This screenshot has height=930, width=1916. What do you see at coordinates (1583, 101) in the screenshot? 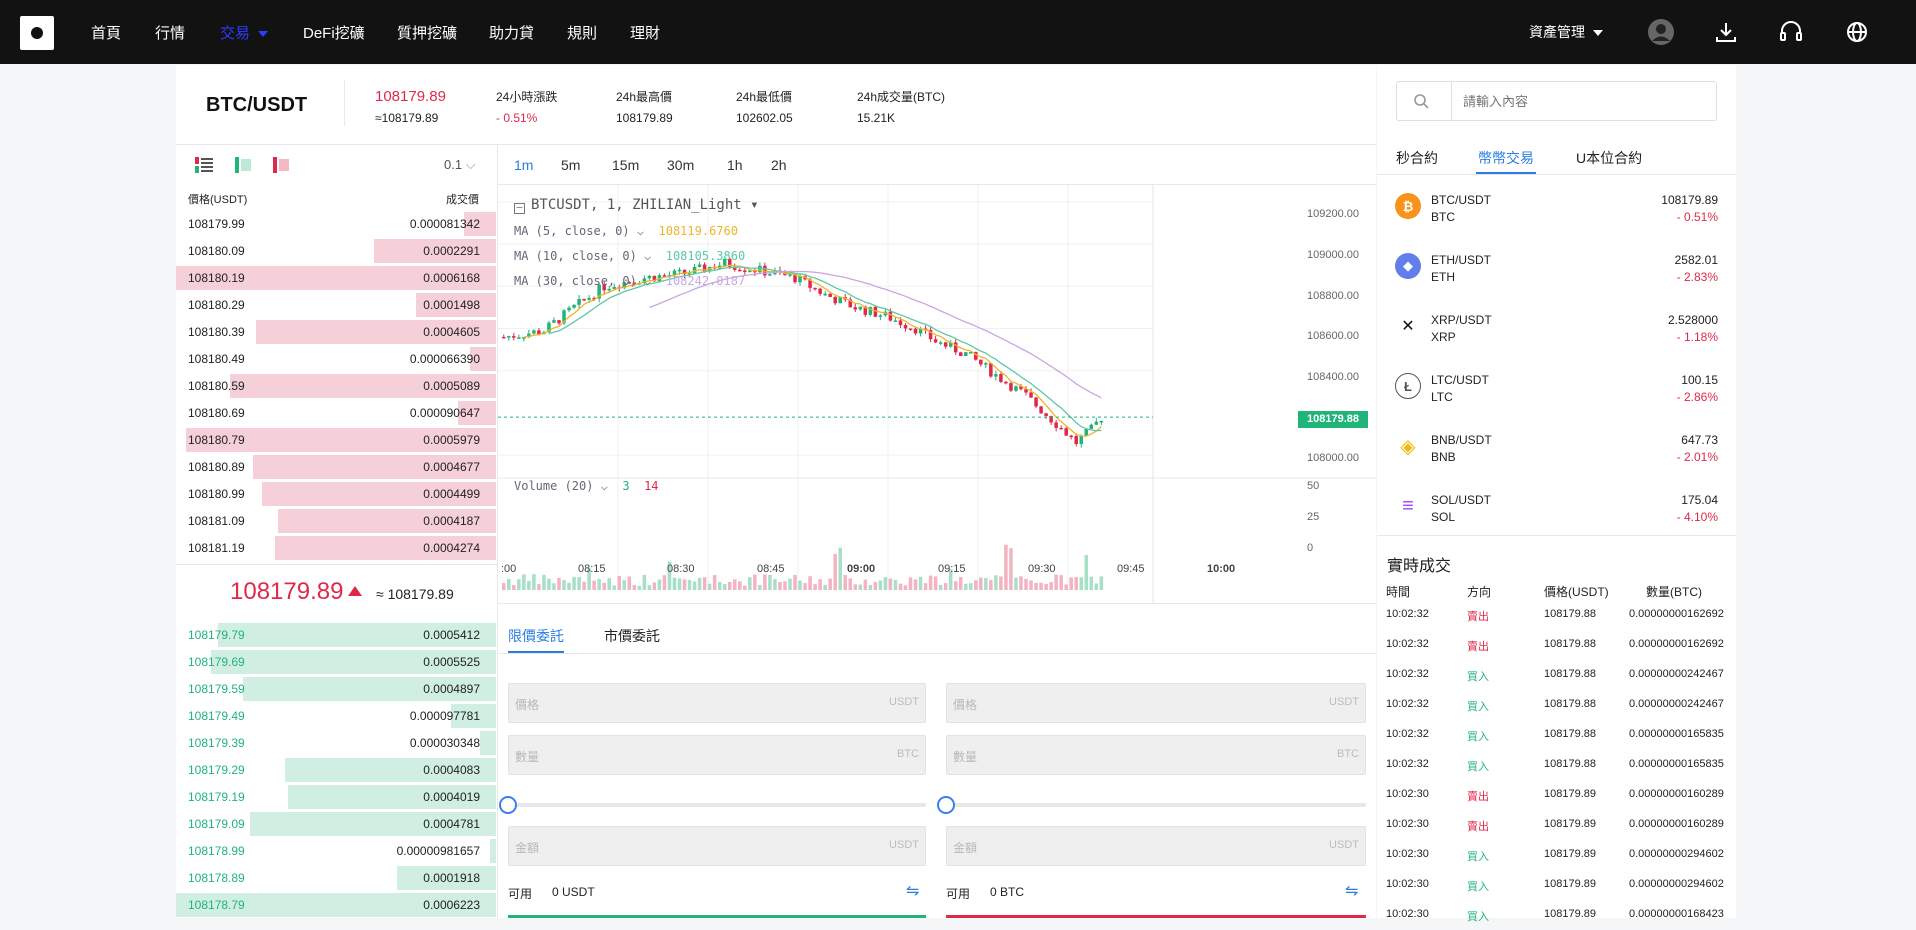
I see `search-input` at bounding box center [1583, 101].